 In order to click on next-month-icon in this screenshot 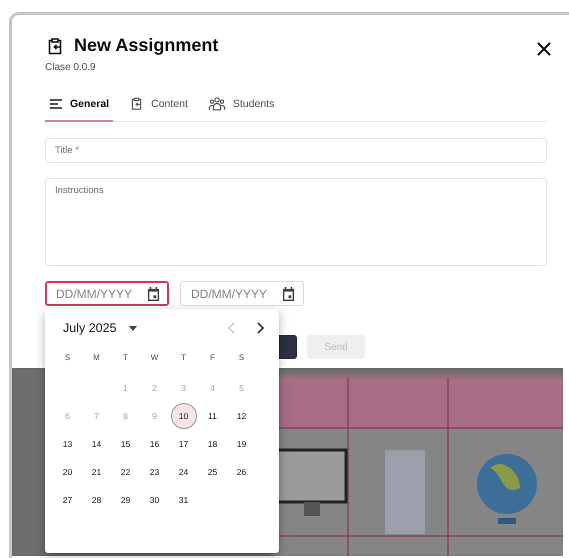, I will do `click(261, 328)`.